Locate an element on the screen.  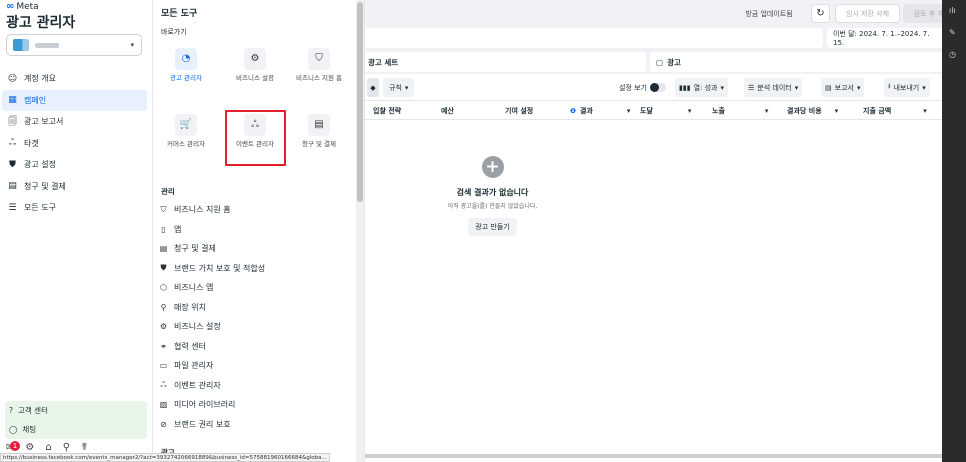
report-icon: 🗐 is located at coordinates (12, 121).